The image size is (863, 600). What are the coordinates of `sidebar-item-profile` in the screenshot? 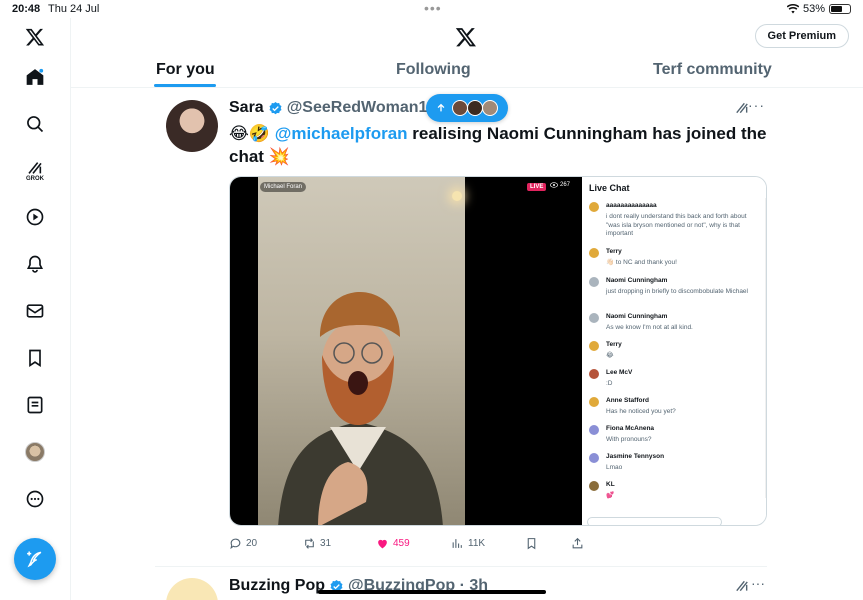 It's located at (35, 452).